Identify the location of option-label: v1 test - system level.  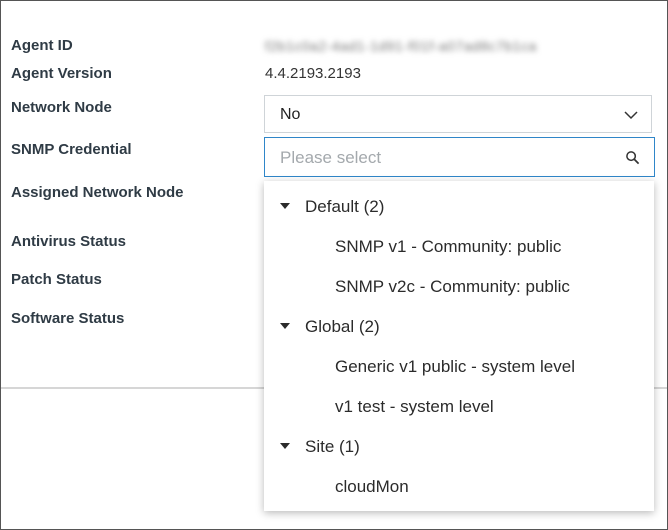
(414, 406).